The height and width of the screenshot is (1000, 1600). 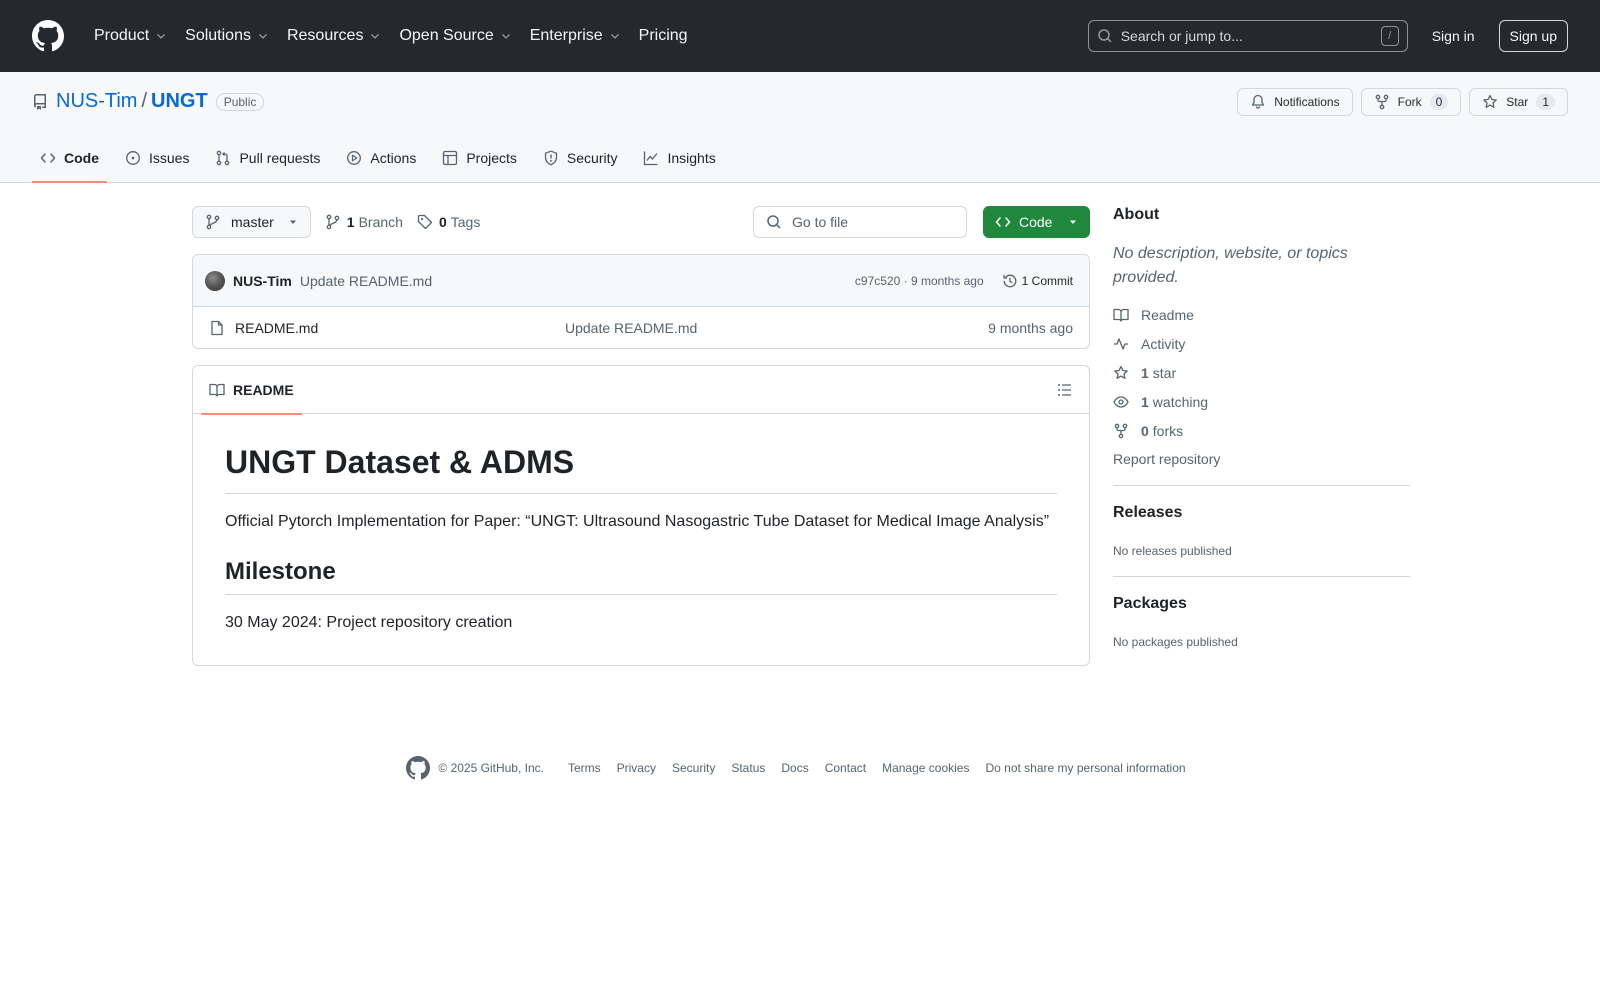 What do you see at coordinates (1261, 513) in the screenshot?
I see `releases-heading: Releases` at bounding box center [1261, 513].